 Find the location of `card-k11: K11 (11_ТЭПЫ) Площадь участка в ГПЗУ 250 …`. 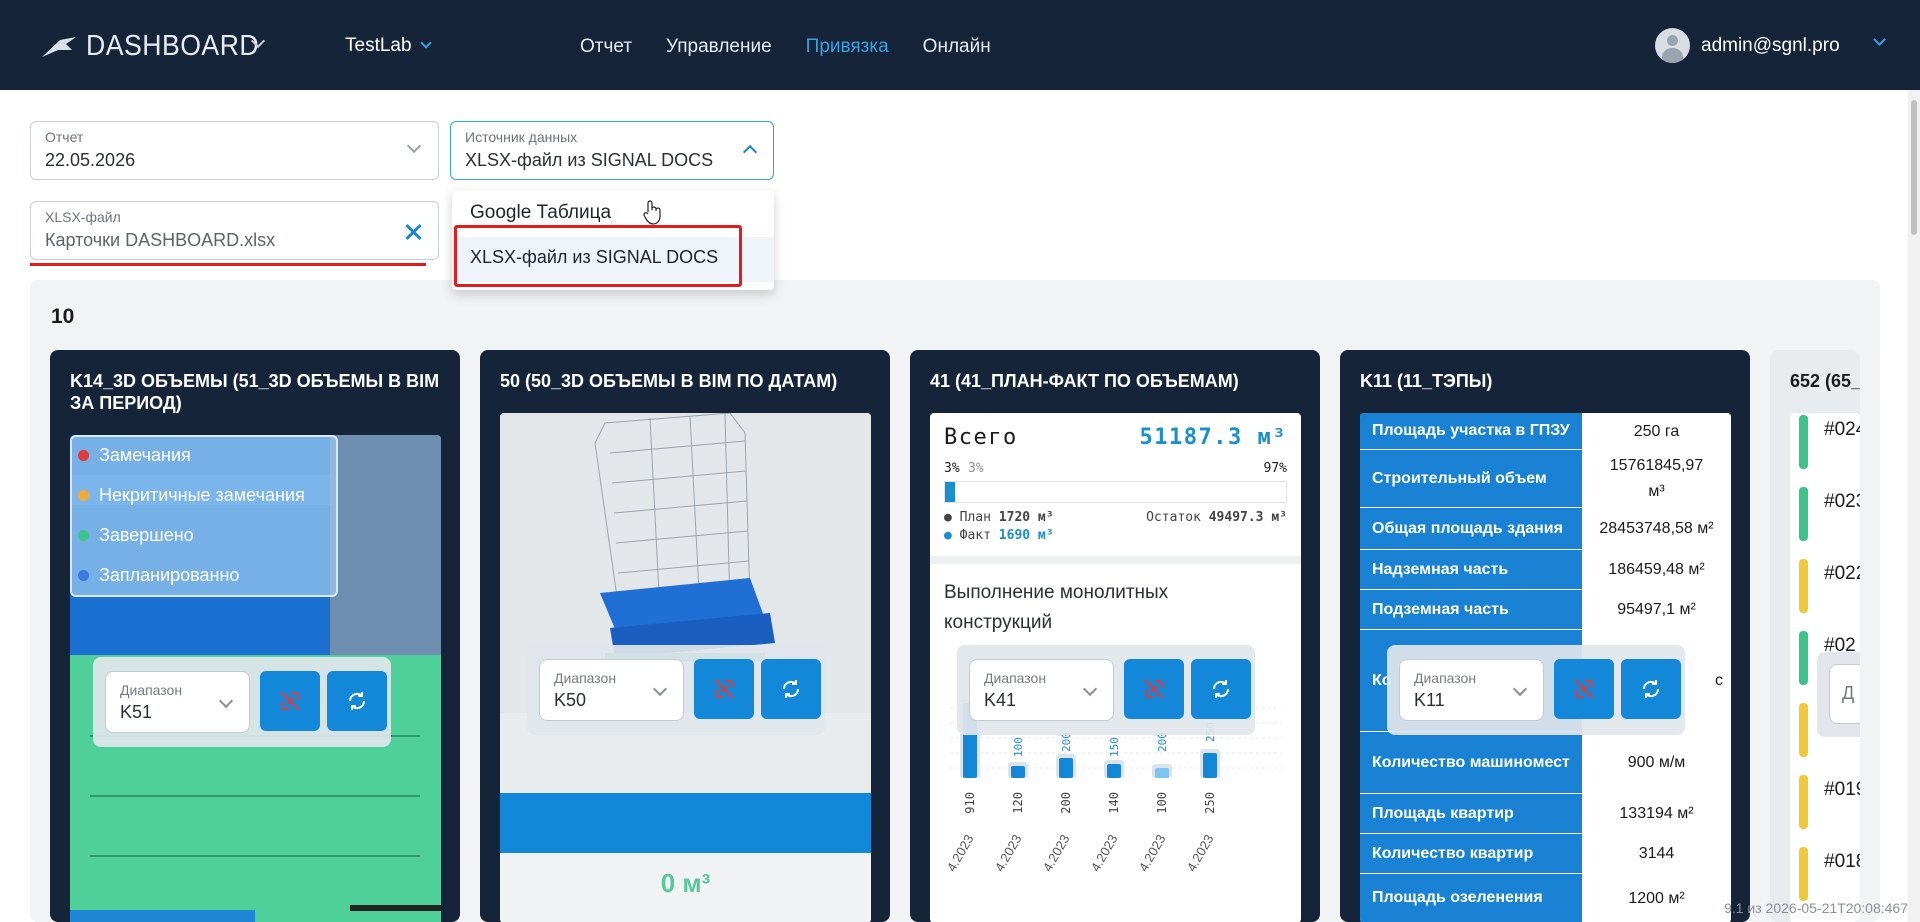

card-k11: K11 (11_ТЭПЫ) Площадь участка в ГПЗУ 250 … is located at coordinates (1545, 636).